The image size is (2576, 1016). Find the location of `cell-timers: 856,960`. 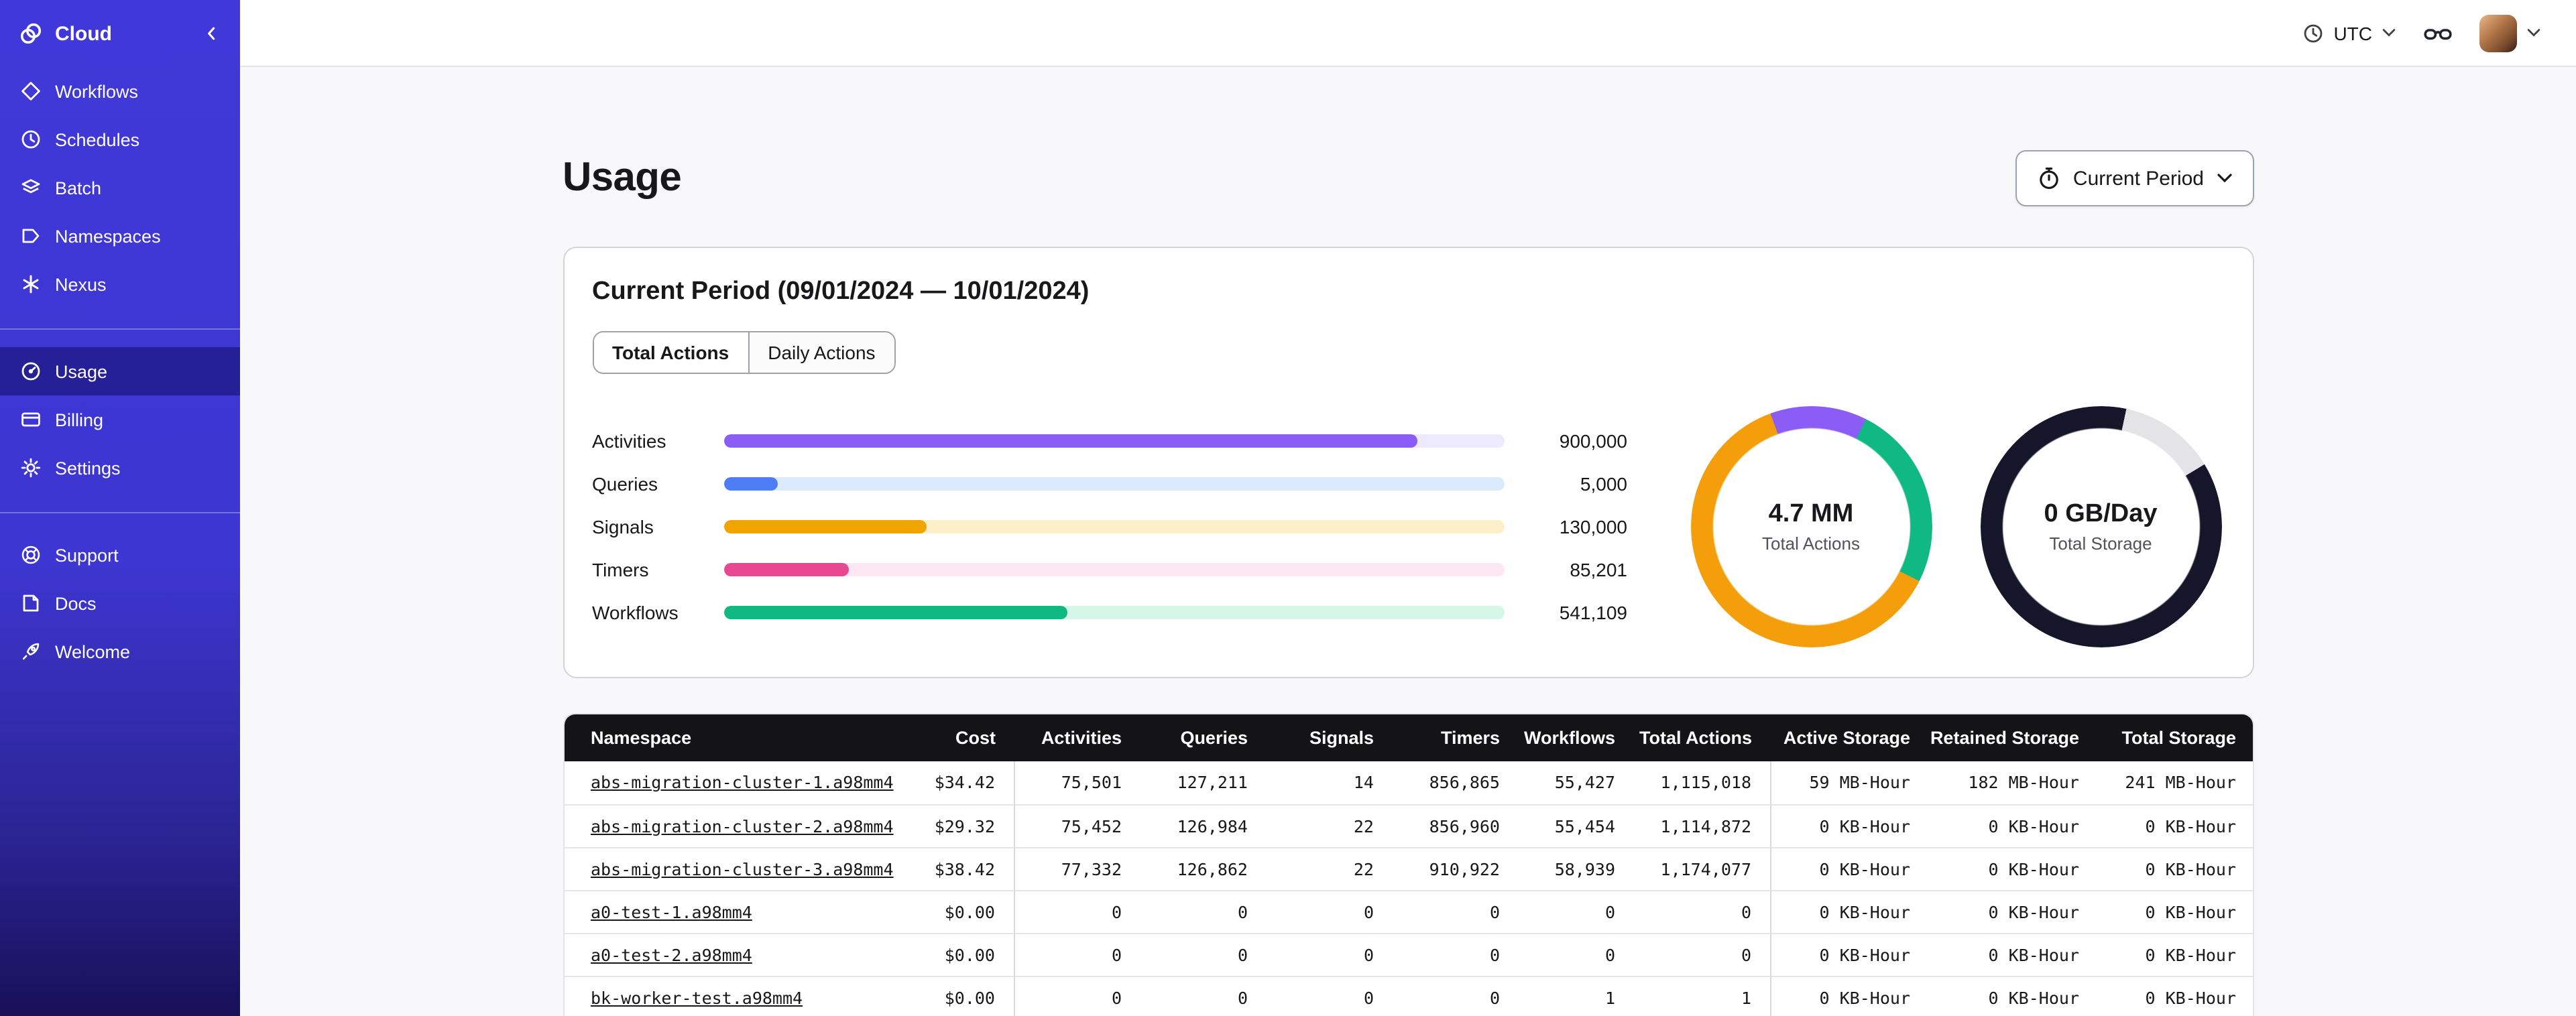

cell-timers: 856,960 is located at coordinates (1456, 826).